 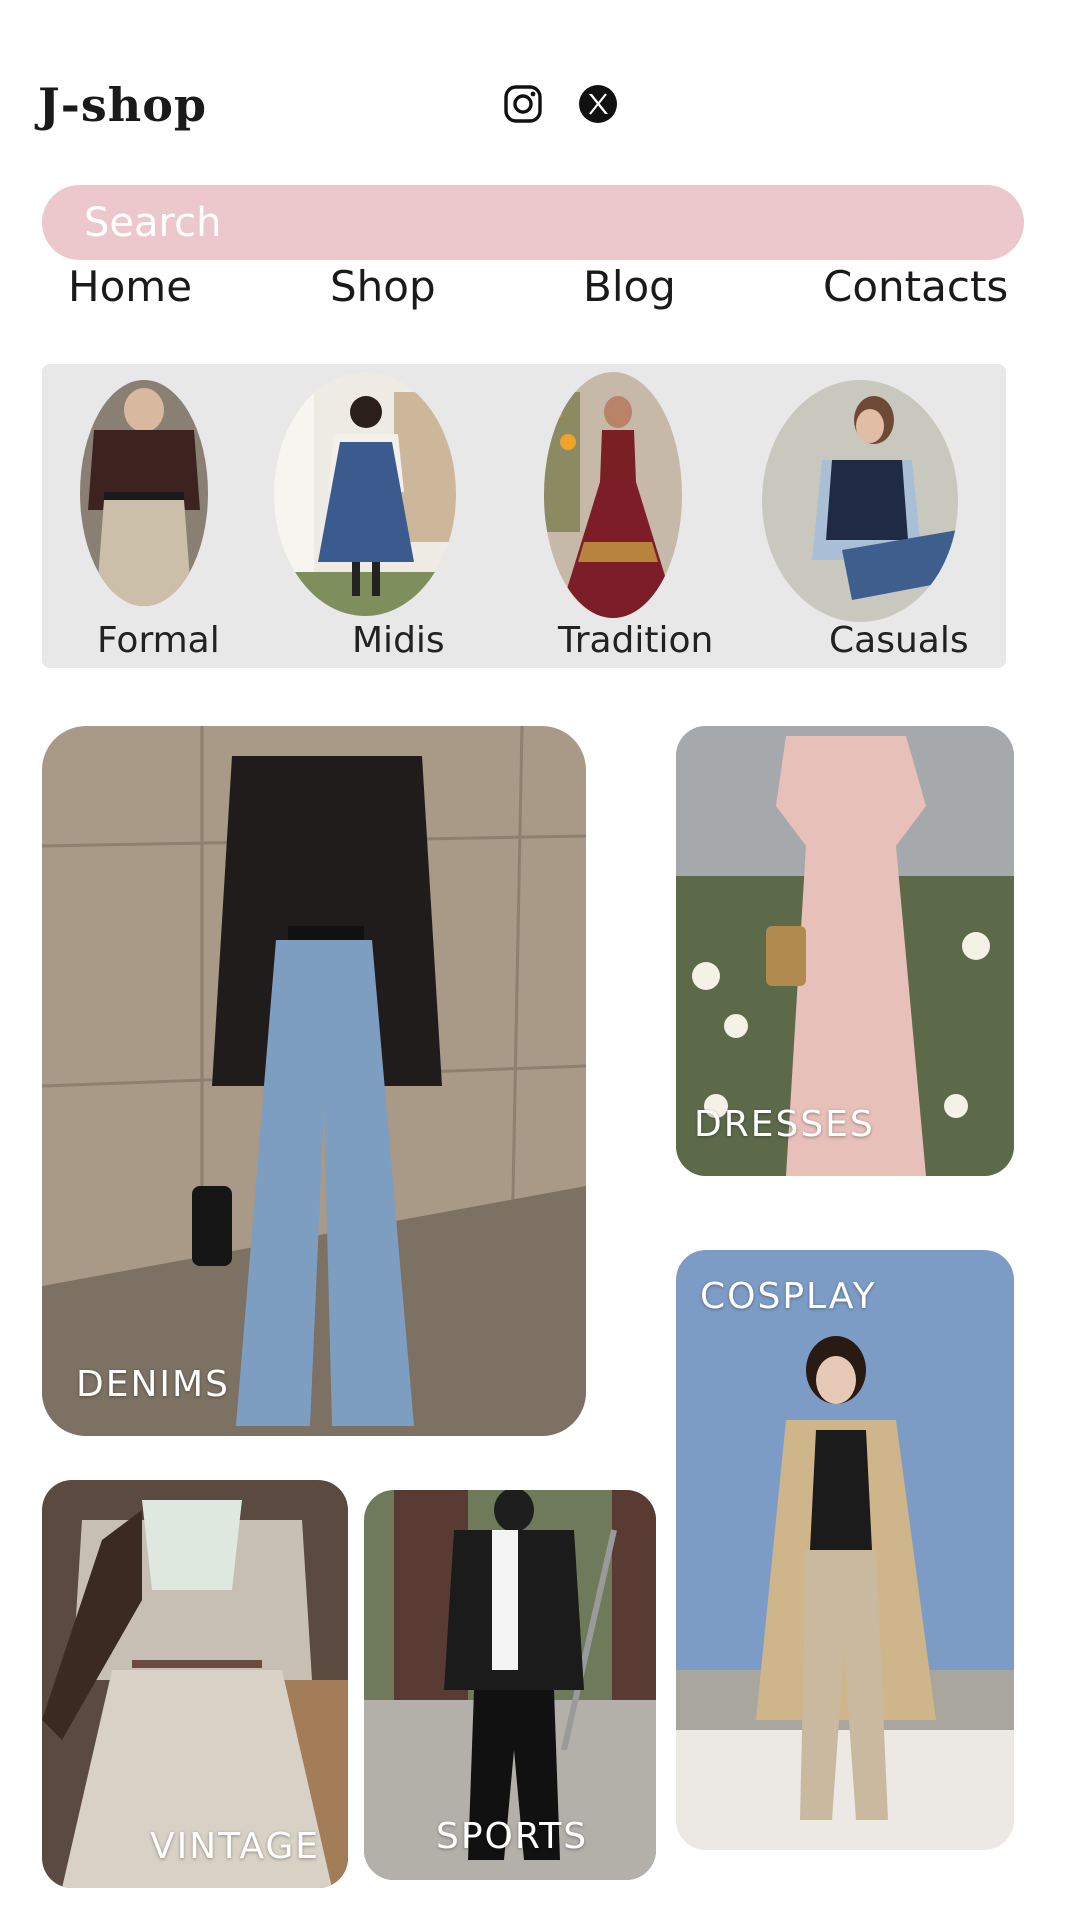 What do you see at coordinates (540, 292) in the screenshot?
I see `main-nav: Home Shop Blog Contacts` at bounding box center [540, 292].